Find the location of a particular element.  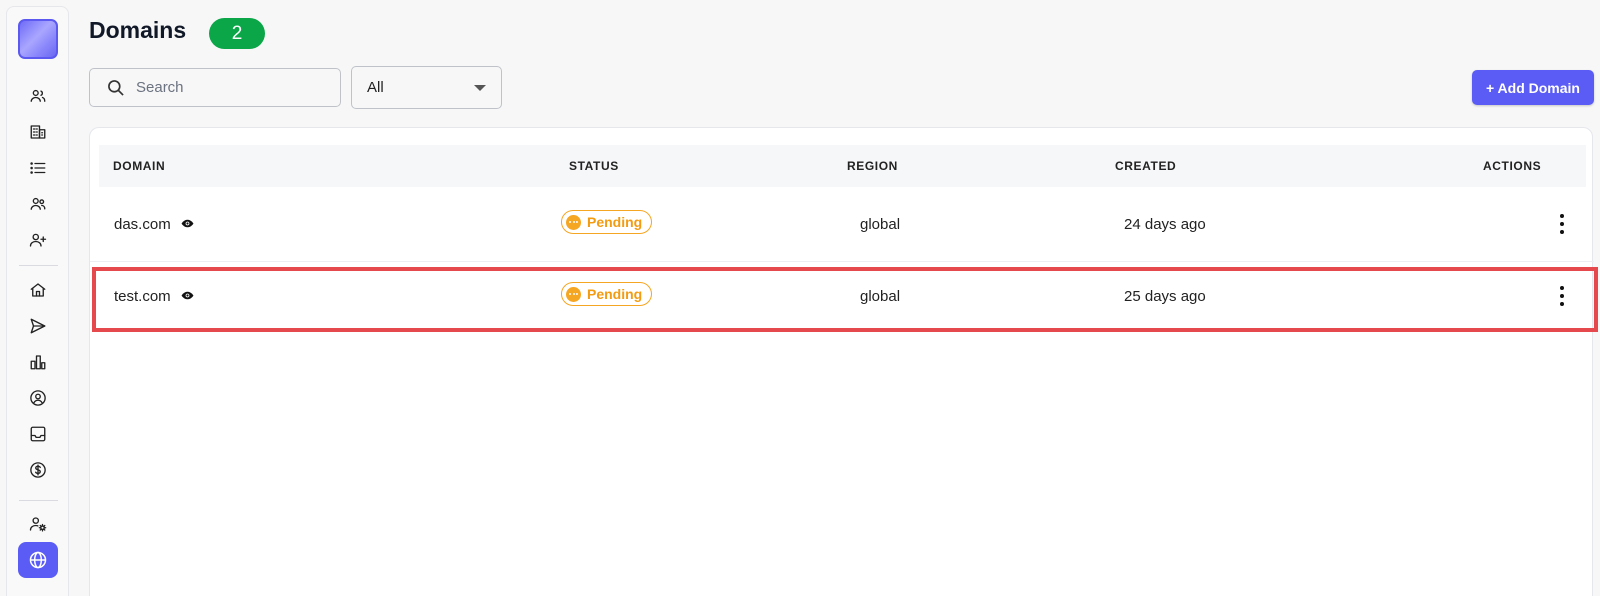

user-settings-icon is located at coordinates (38, 524).